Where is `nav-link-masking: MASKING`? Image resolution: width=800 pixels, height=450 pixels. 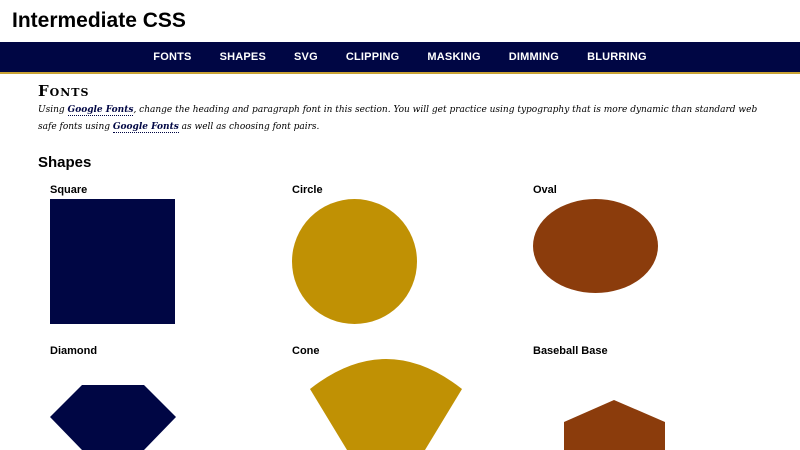
nav-link-masking: MASKING is located at coordinates (453, 57).